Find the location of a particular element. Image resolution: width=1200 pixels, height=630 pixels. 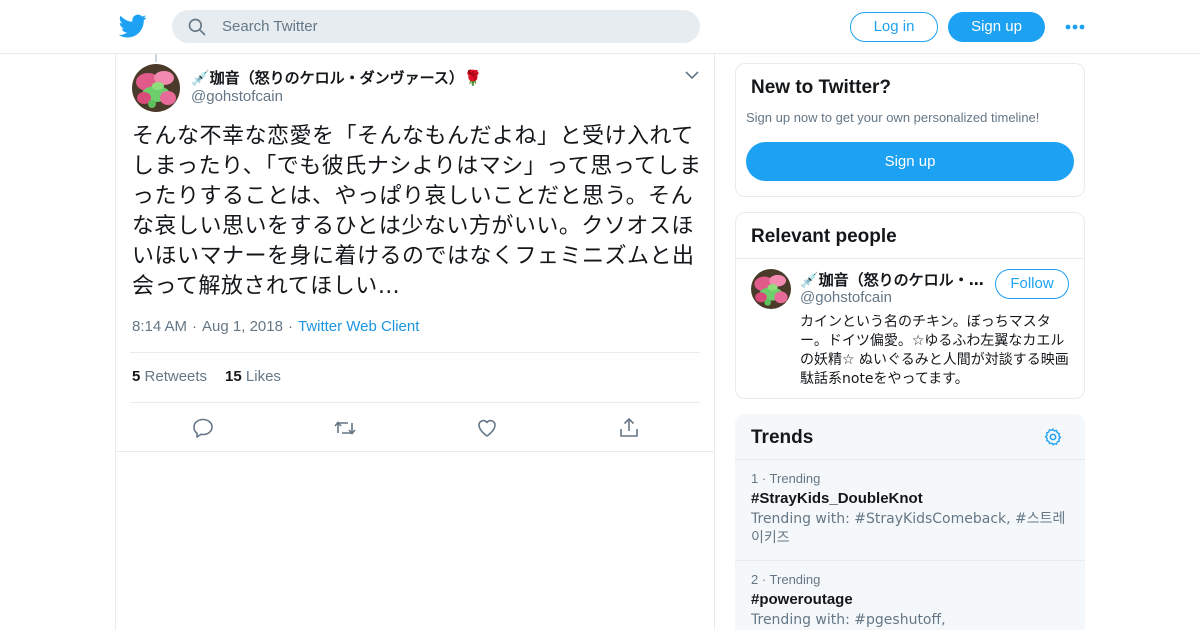

more-dots-icon is located at coordinates (1075, 27).